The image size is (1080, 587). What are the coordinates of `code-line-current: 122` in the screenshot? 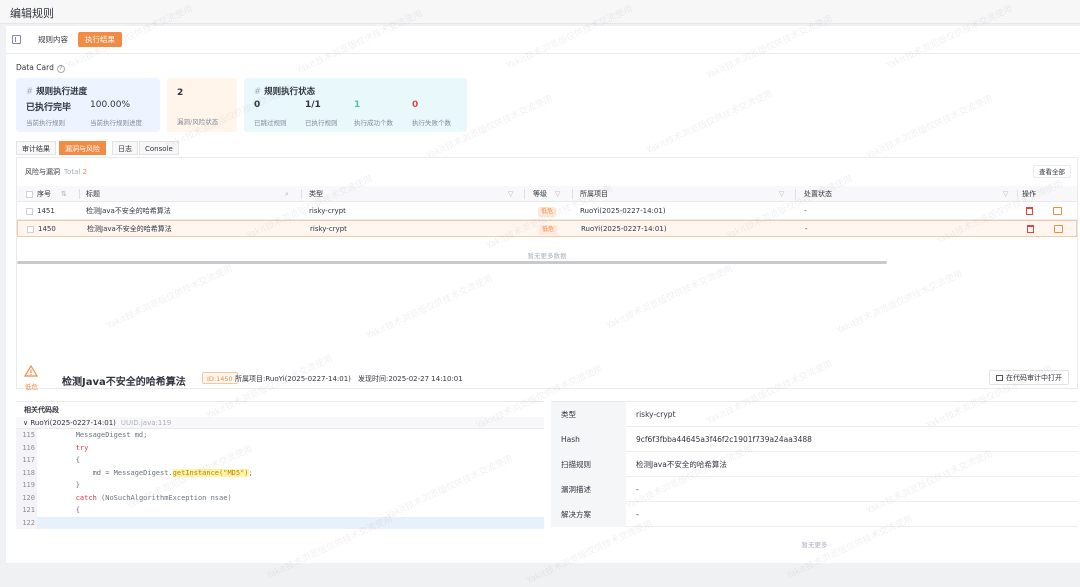 It's located at (280, 522).